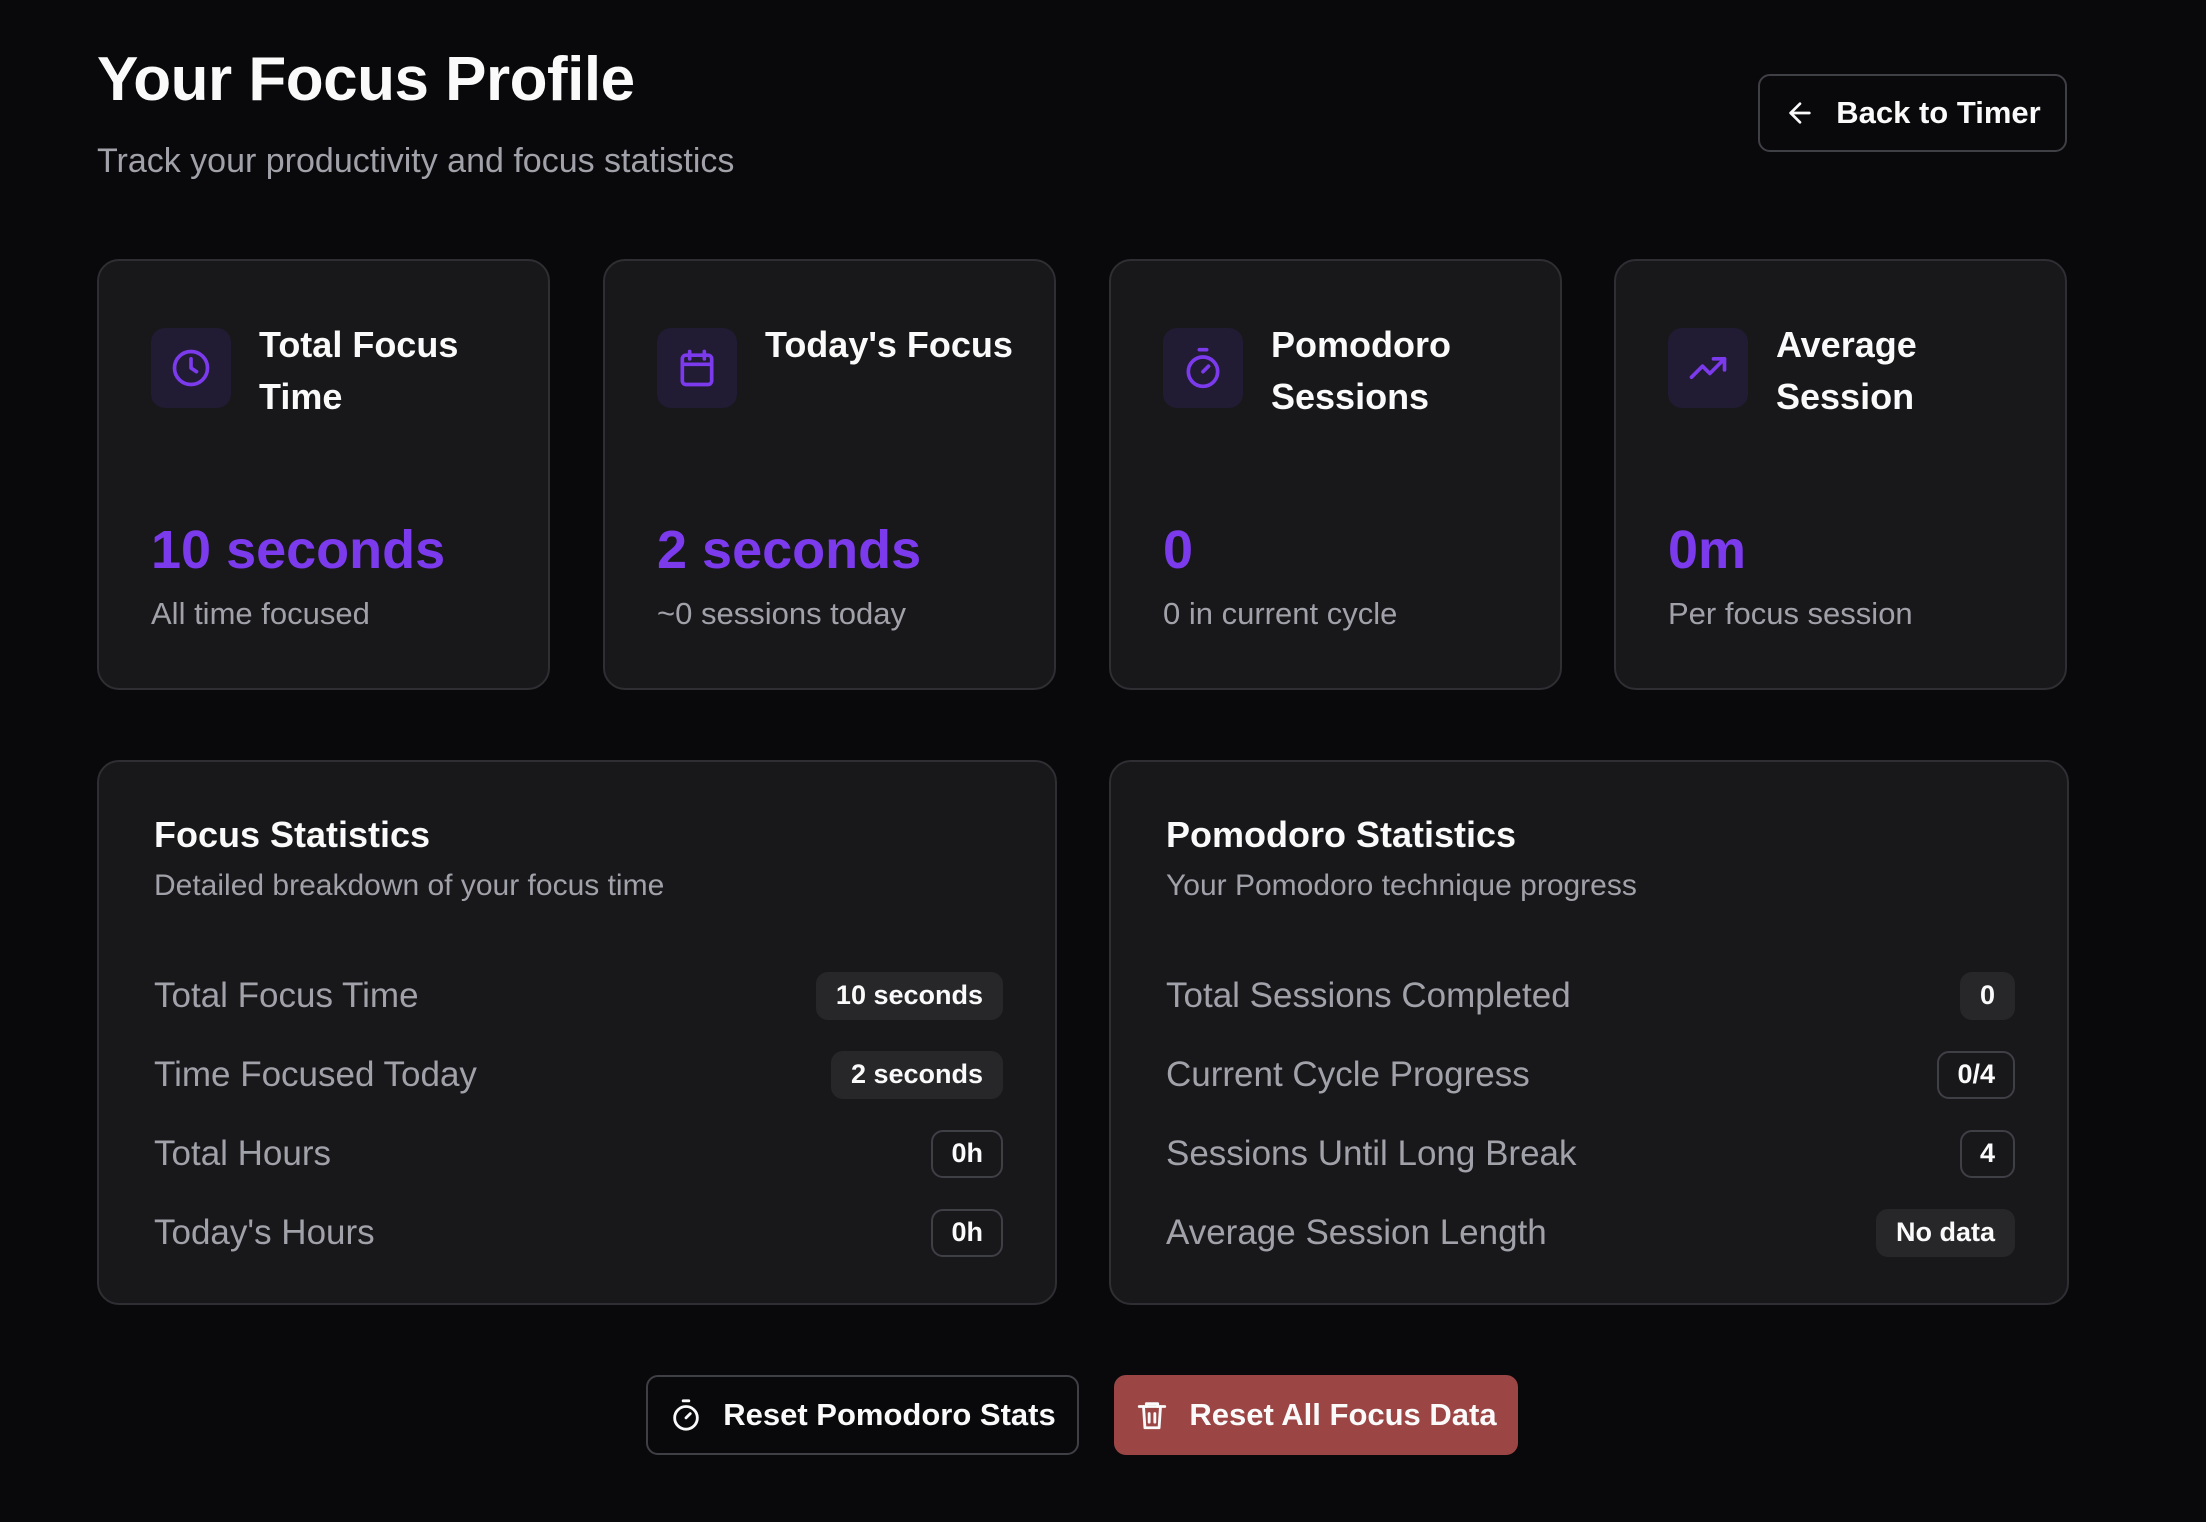  What do you see at coordinates (578, 995) in the screenshot?
I see `stat-row-total-focus-time: Total Focus Time 10 seconds` at bounding box center [578, 995].